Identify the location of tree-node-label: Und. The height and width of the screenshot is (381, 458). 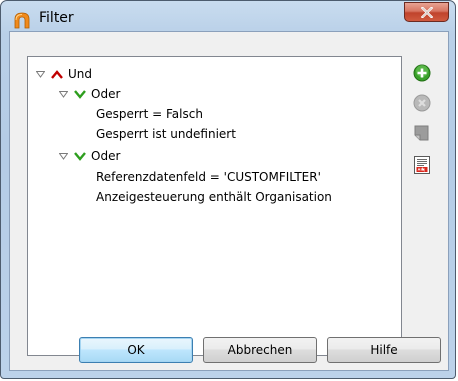
(80, 74).